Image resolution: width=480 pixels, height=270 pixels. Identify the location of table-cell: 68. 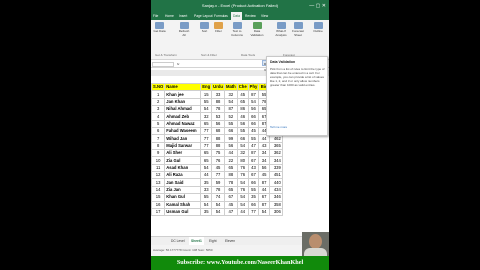
(218, 131).